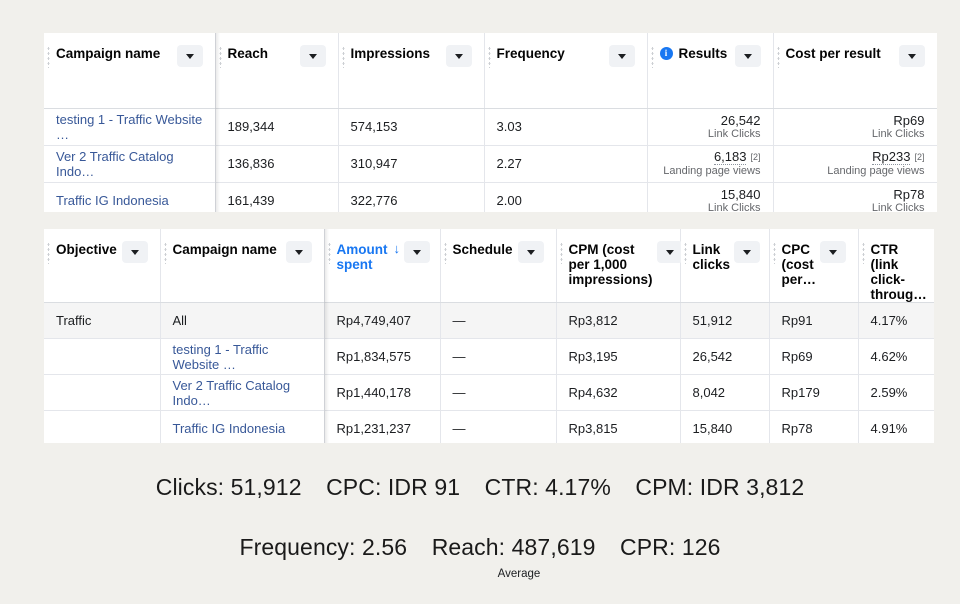 The width and height of the screenshot is (960, 604). I want to click on column-header-link-clicks: Link clicks, so click(725, 266).